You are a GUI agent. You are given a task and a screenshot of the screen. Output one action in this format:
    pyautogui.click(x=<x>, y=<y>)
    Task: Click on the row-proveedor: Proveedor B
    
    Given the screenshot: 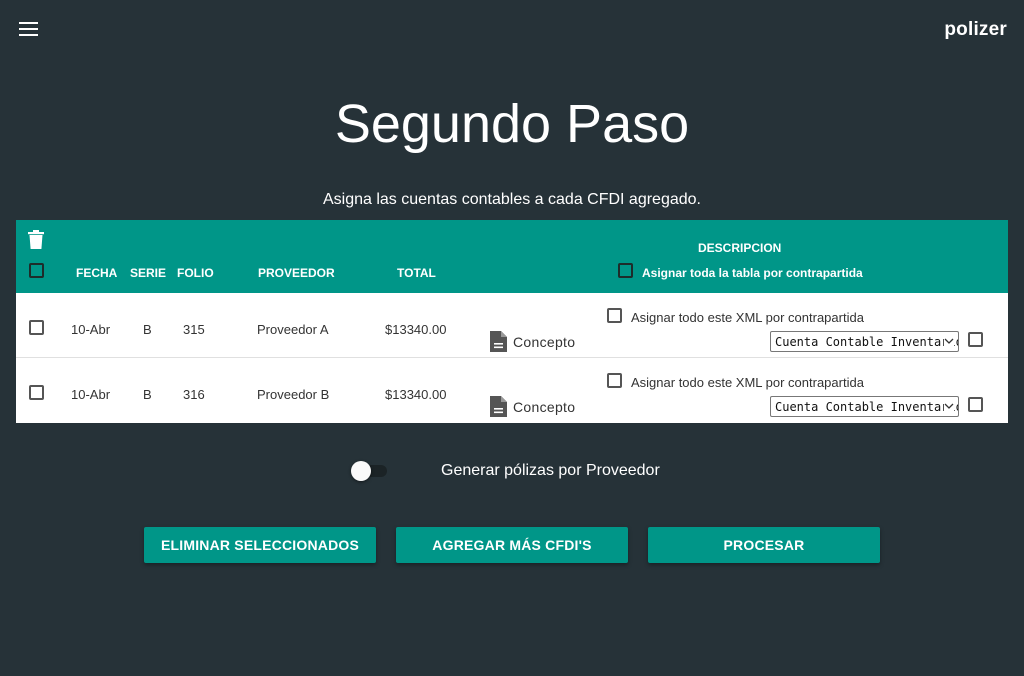 What is the action you would take?
    pyautogui.click(x=293, y=394)
    